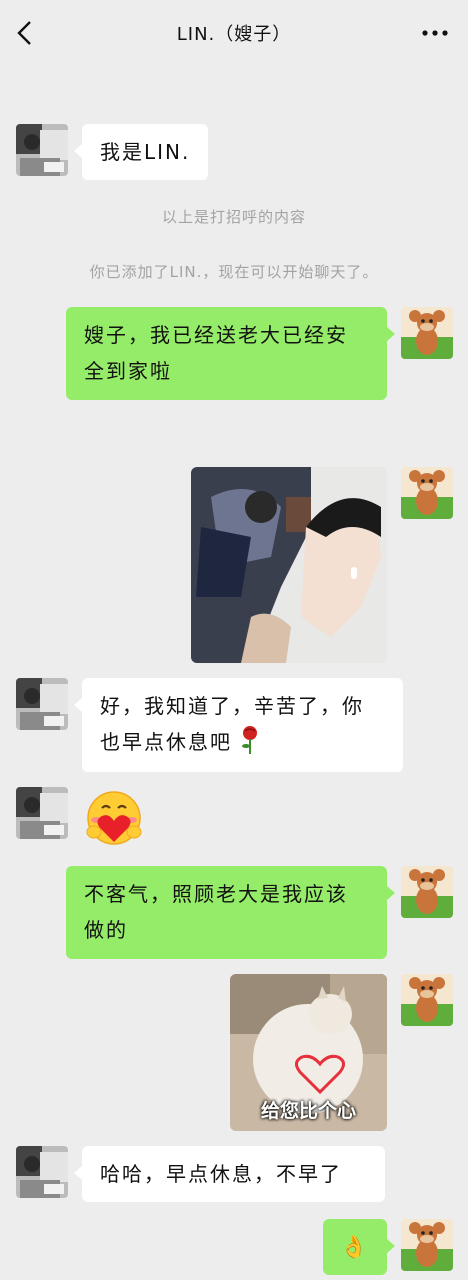  I want to click on ok-hand-emoji: 👌, so click(355, 1247).